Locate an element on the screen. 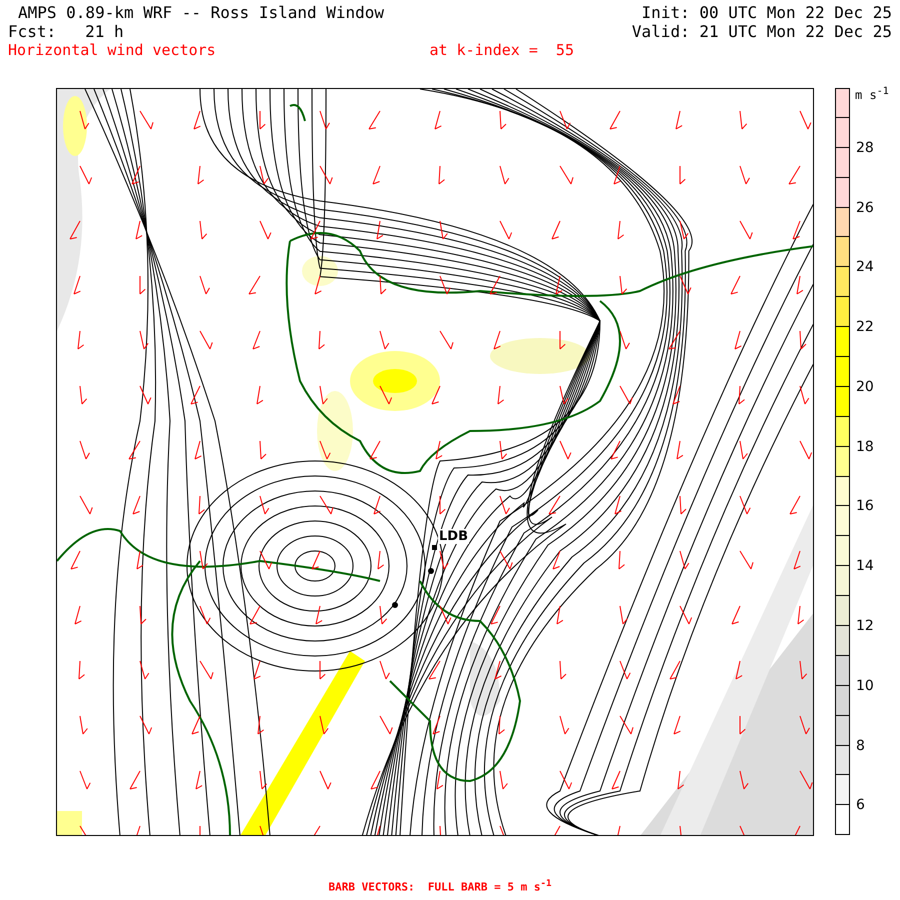 Image resolution: width=900 pixels, height=900 pixels. valid-time: Valid: 21 UTC Mon 22 Dec 25 is located at coordinates (762, 31).